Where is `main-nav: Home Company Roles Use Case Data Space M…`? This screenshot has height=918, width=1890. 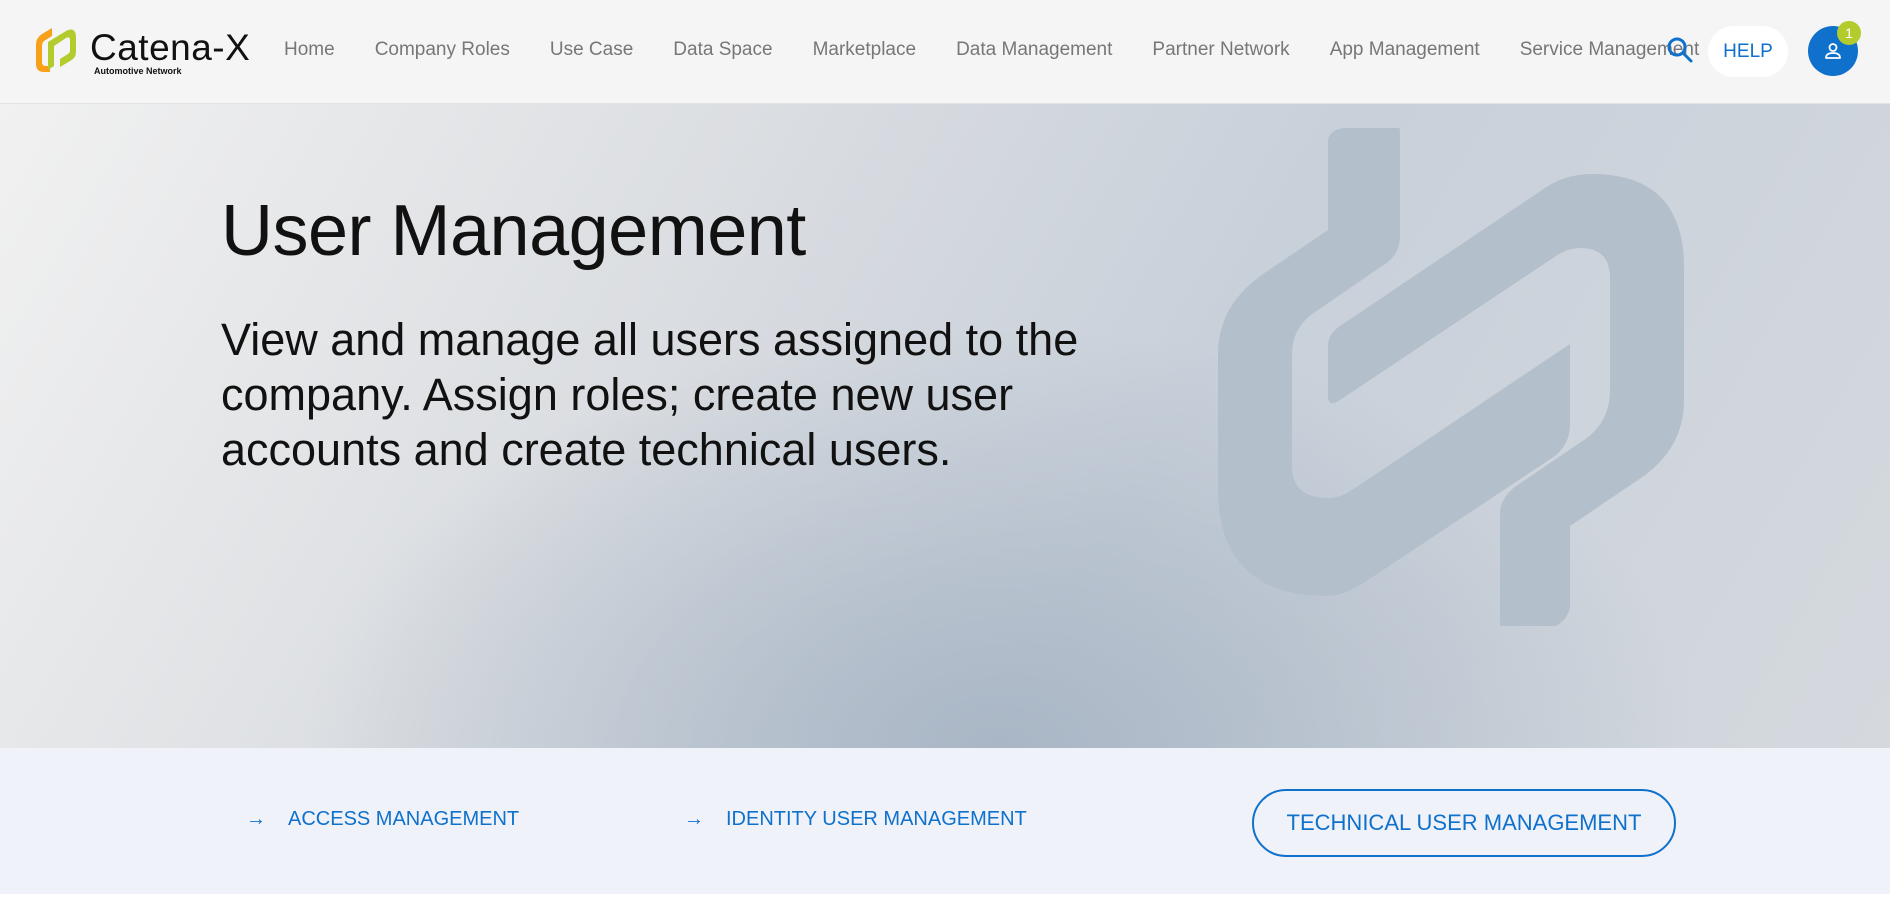 main-nav: Home Company Roles Use Case Data Space M… is located at coordinates (991, 50).